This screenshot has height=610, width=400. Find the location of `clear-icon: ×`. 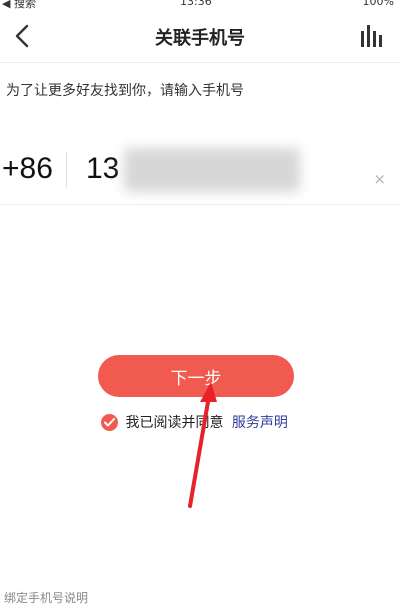

clear-icon: × is located at coordinates (379, 179).